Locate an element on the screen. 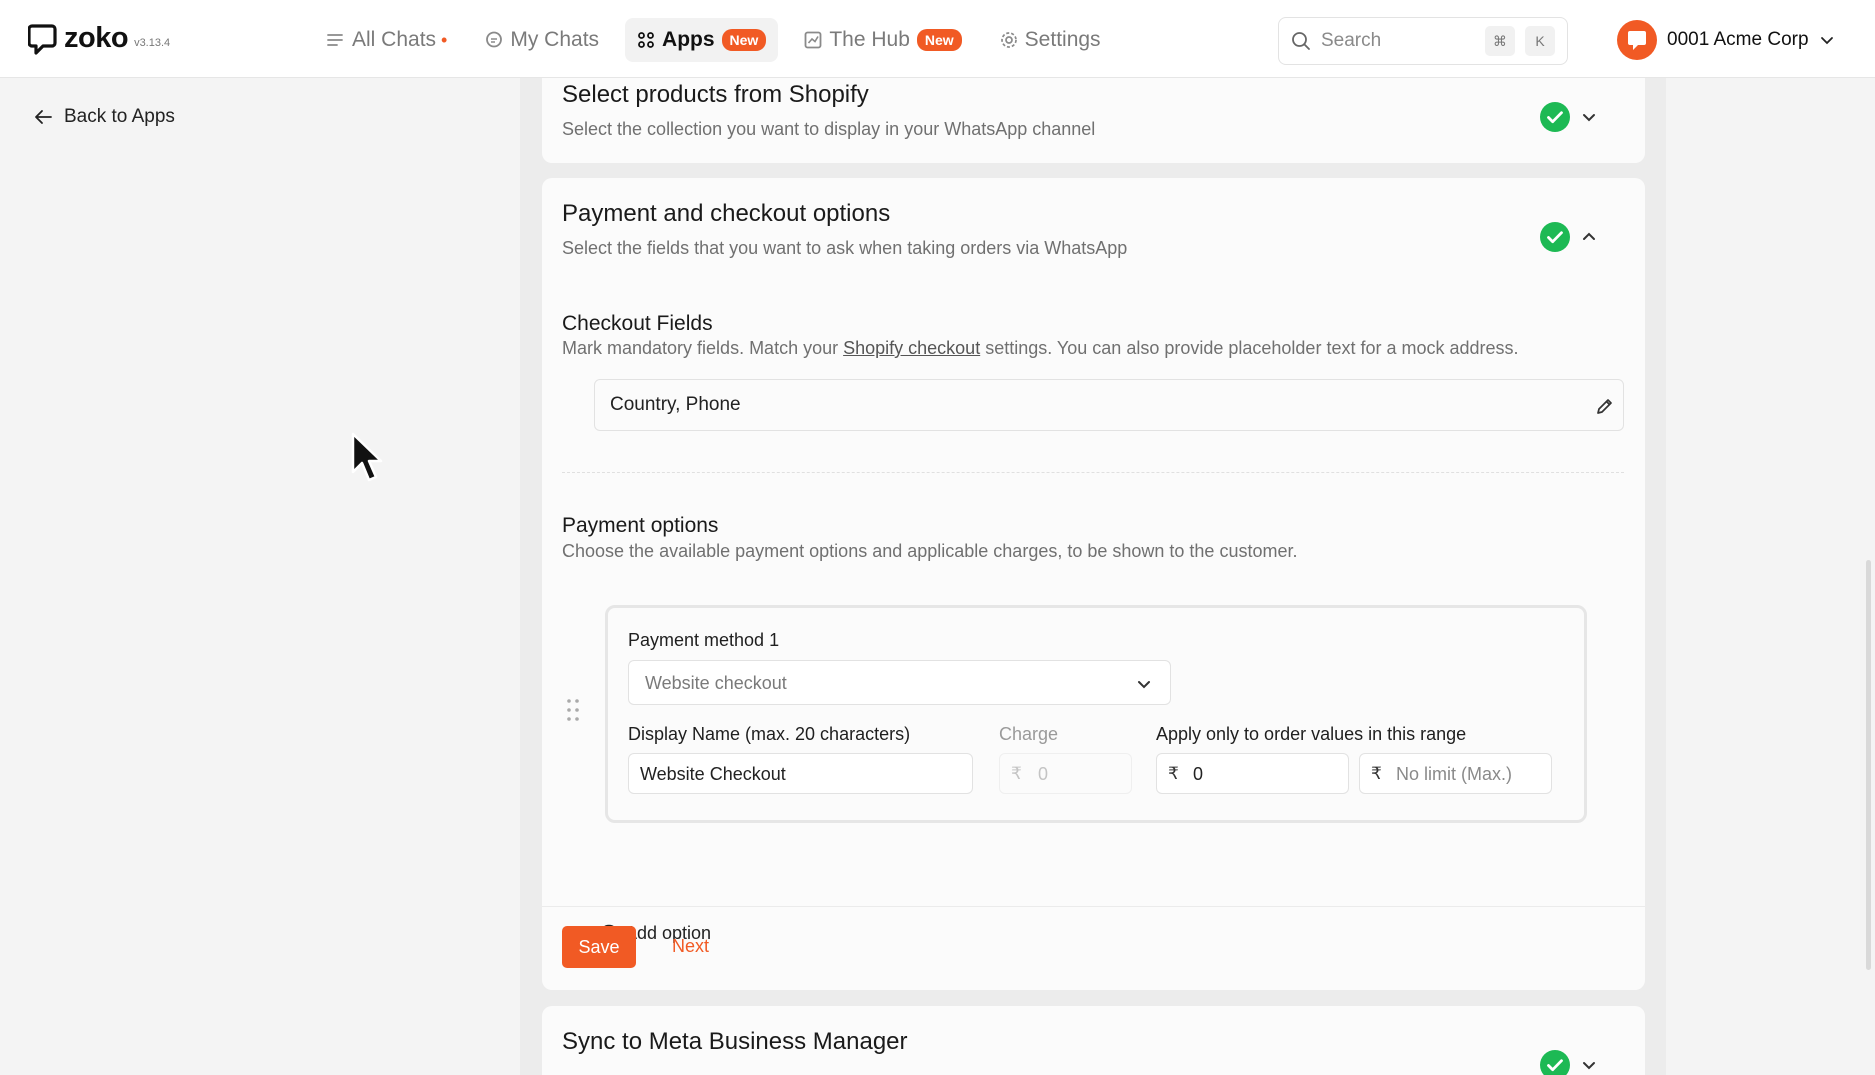  apps-grid-icon is located at coordinates (646, 40).